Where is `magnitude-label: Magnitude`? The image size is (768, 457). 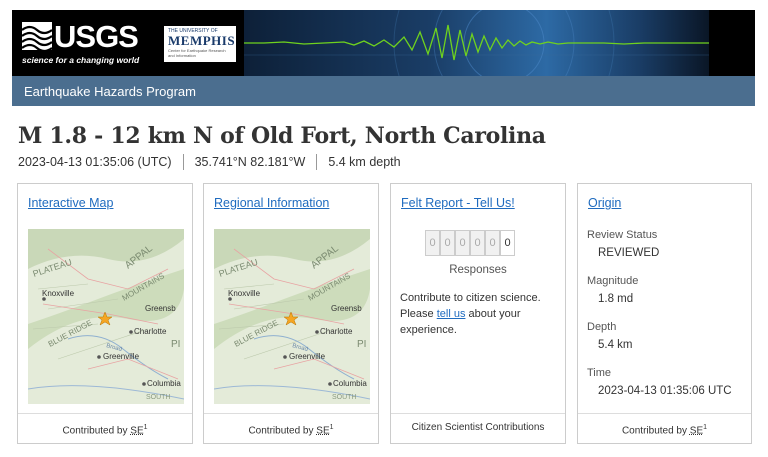 magnitude-label: Magnitude is located at coordinates (613, 281).